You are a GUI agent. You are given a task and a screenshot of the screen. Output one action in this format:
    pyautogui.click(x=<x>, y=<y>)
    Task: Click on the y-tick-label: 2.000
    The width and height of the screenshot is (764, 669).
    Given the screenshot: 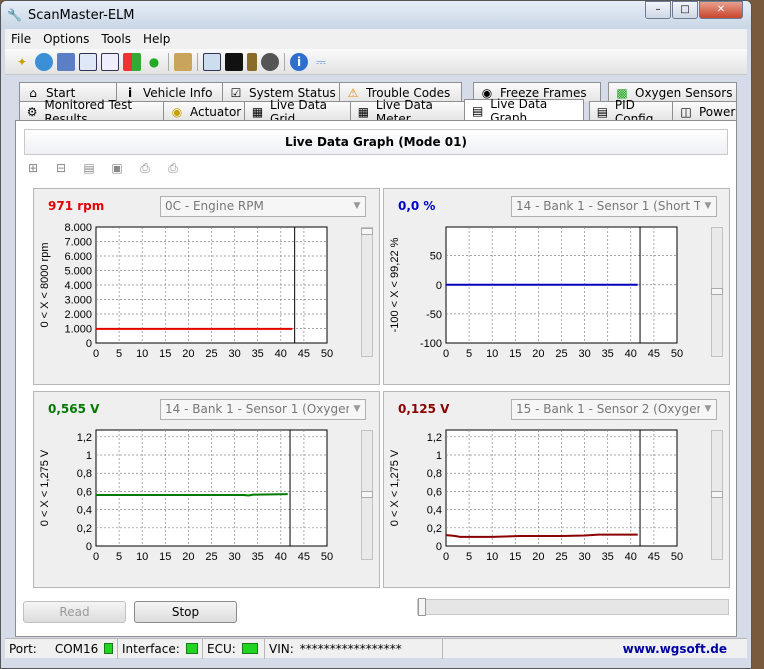 What is the action you would take?
    pyautogui.click(x=78, y=315)
    